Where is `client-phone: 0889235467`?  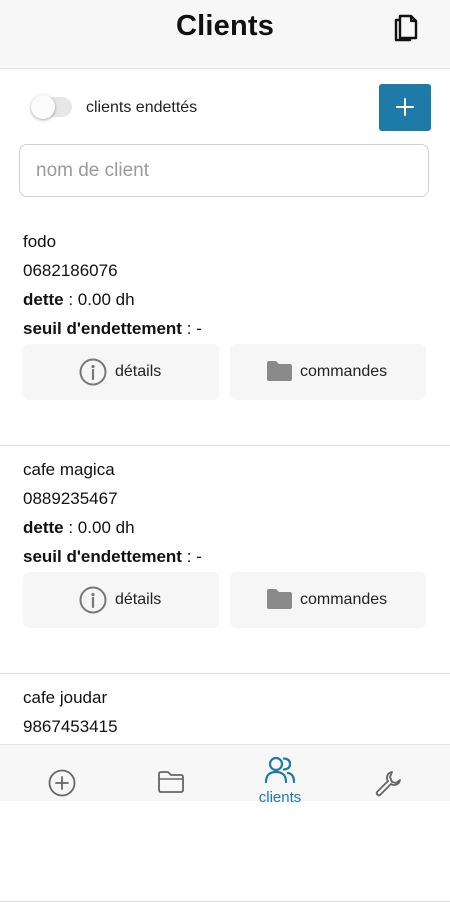
client-phone: 0889235467 is located at coordinates (70, 498).